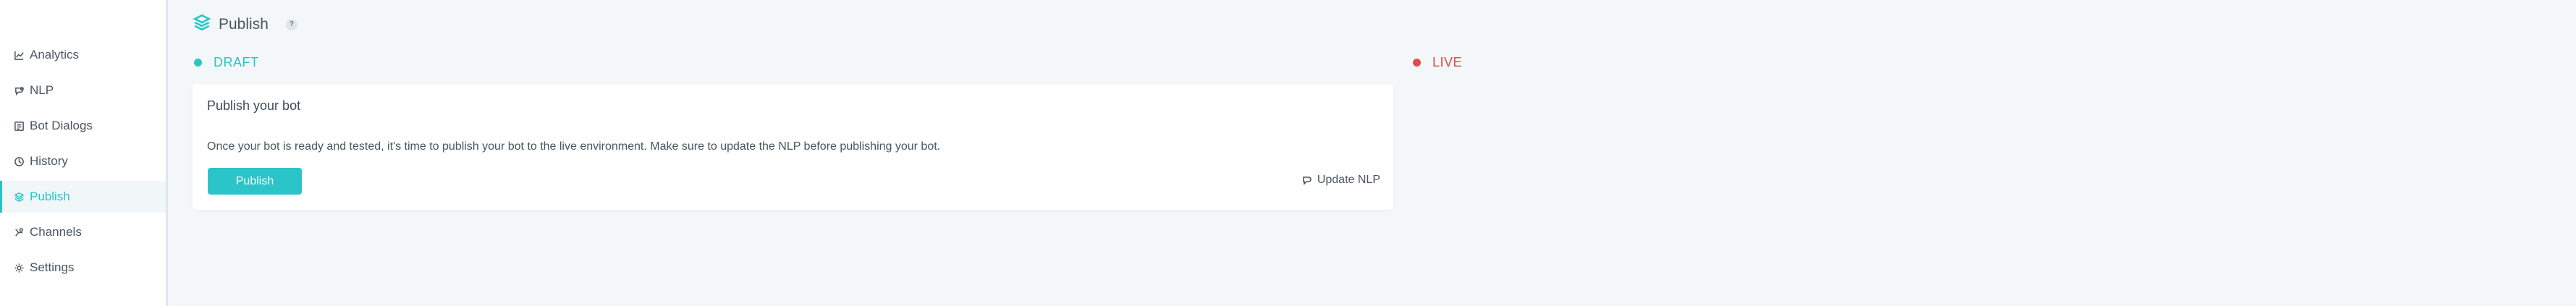 The height and width of the screenshot is (306, 2576). I want to click on sidebar-item-label: Bot Dialogs, so click(62, 125).